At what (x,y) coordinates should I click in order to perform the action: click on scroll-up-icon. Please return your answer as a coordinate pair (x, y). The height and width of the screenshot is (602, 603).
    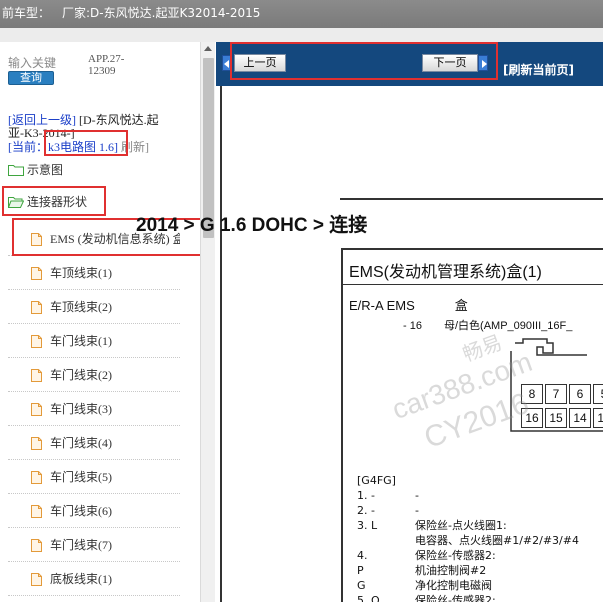
    Looking at the image, I should click on (208, 48).